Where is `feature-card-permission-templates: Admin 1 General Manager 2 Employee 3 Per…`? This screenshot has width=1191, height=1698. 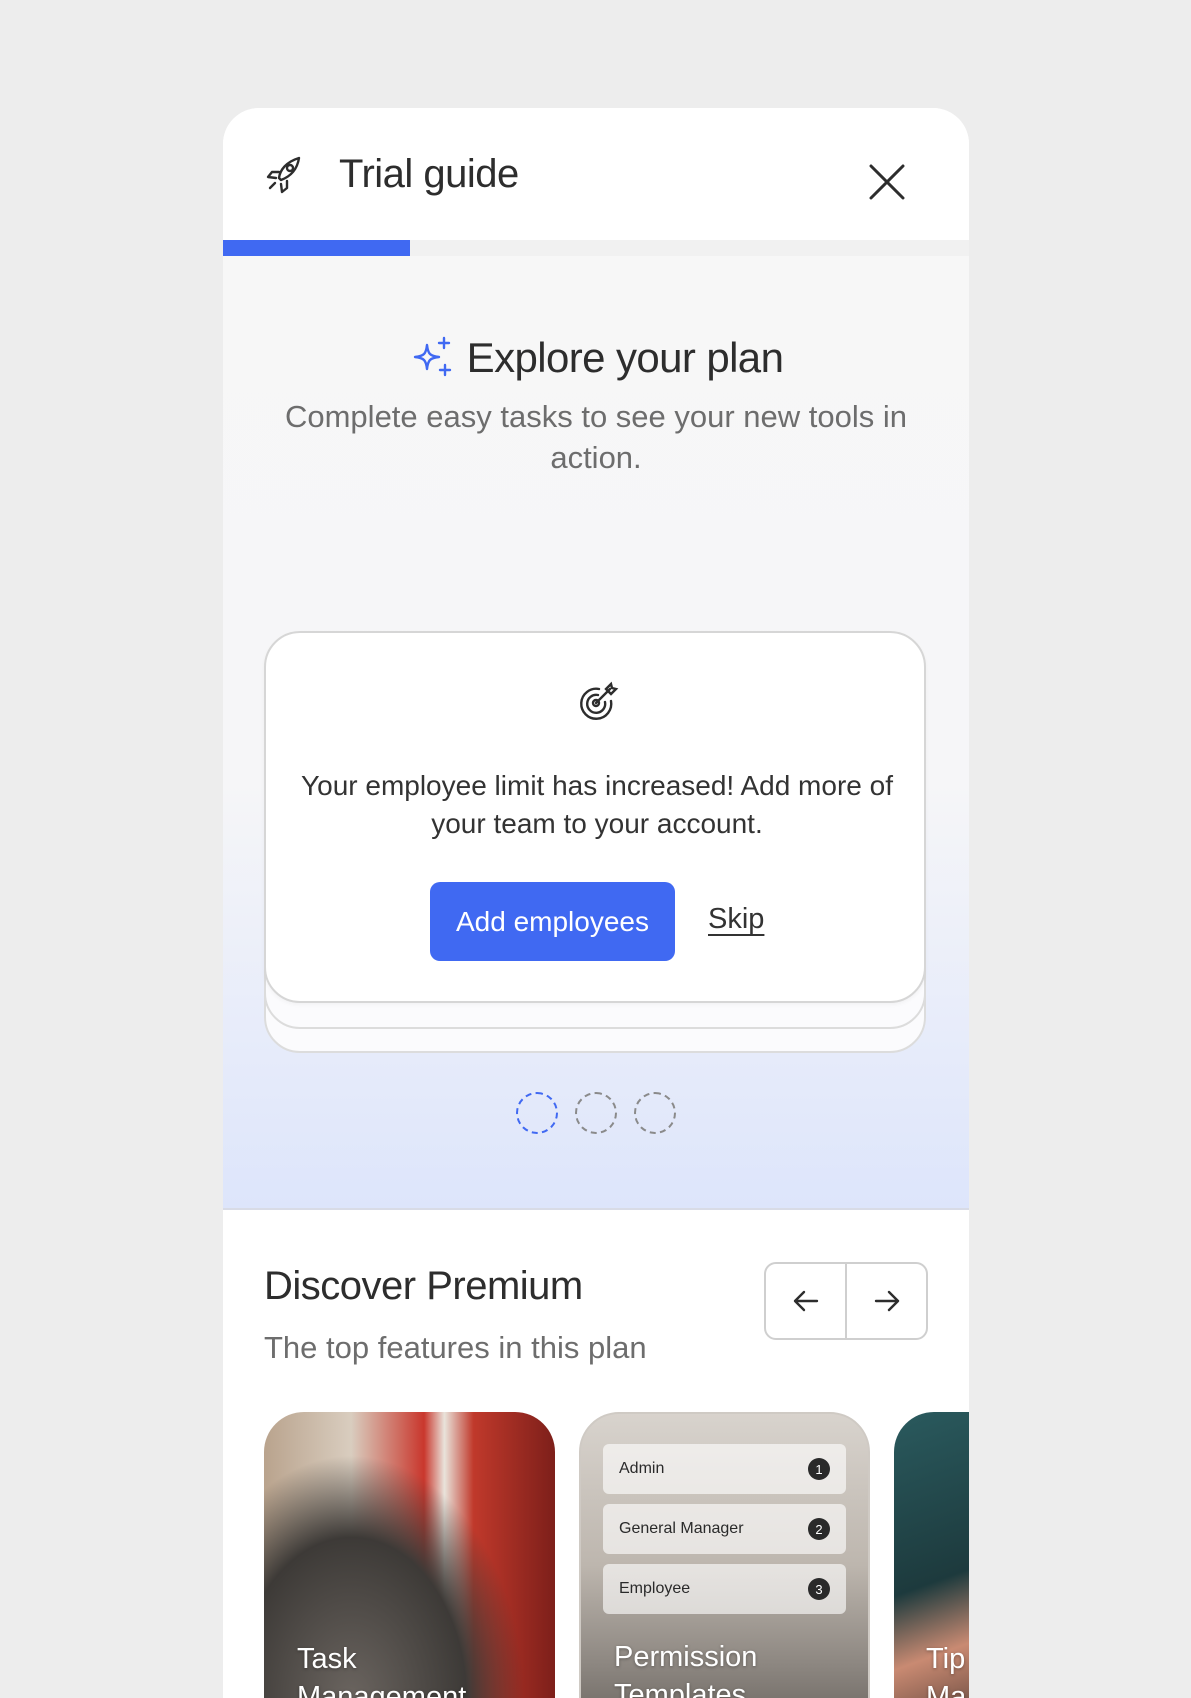 feature-card-permission-templates: Admin 1 General Manager 2 Employee 3 Per… is located at coordinates (724, 1555).